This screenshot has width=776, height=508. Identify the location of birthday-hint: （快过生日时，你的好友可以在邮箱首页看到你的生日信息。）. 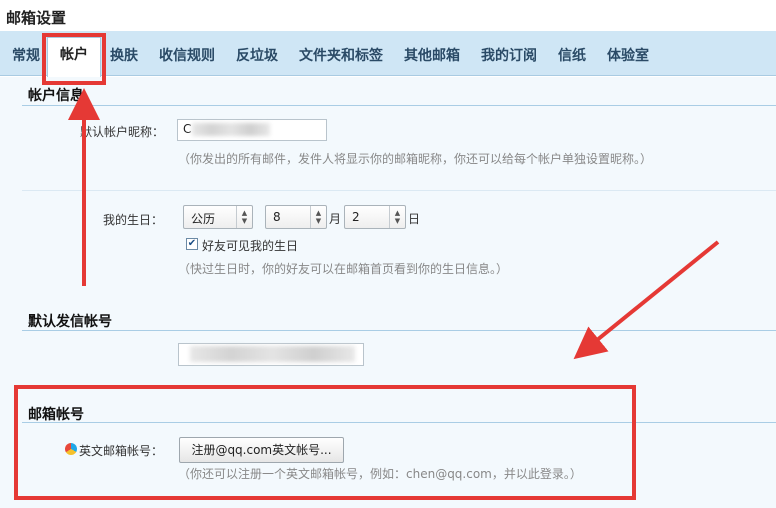
(343, 269).